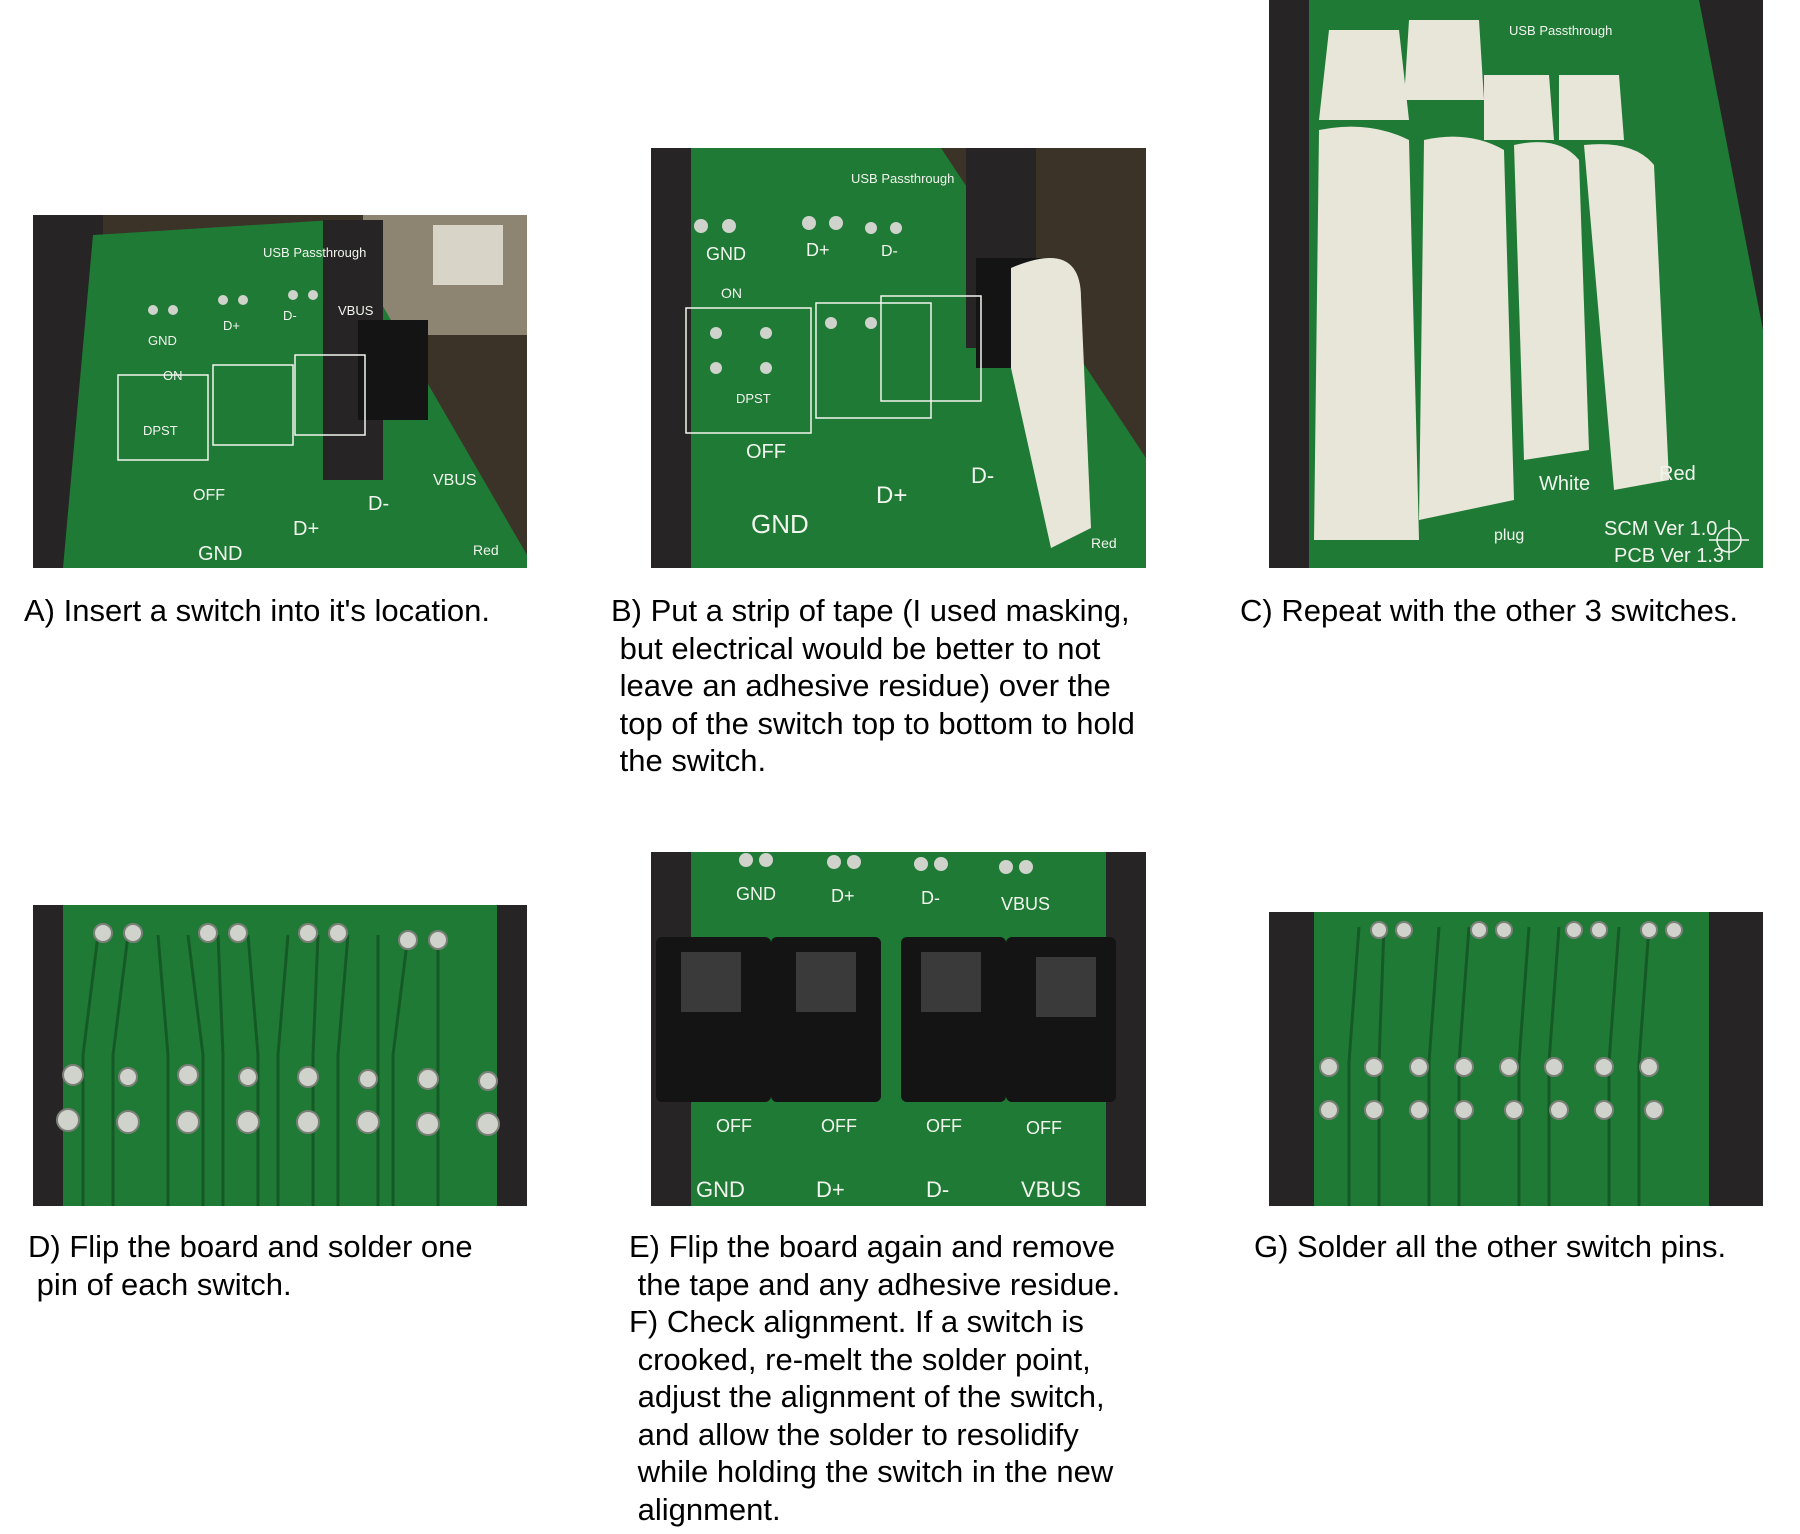  I want to click on pad-dminus-label-e: D-, so click(930, 898).